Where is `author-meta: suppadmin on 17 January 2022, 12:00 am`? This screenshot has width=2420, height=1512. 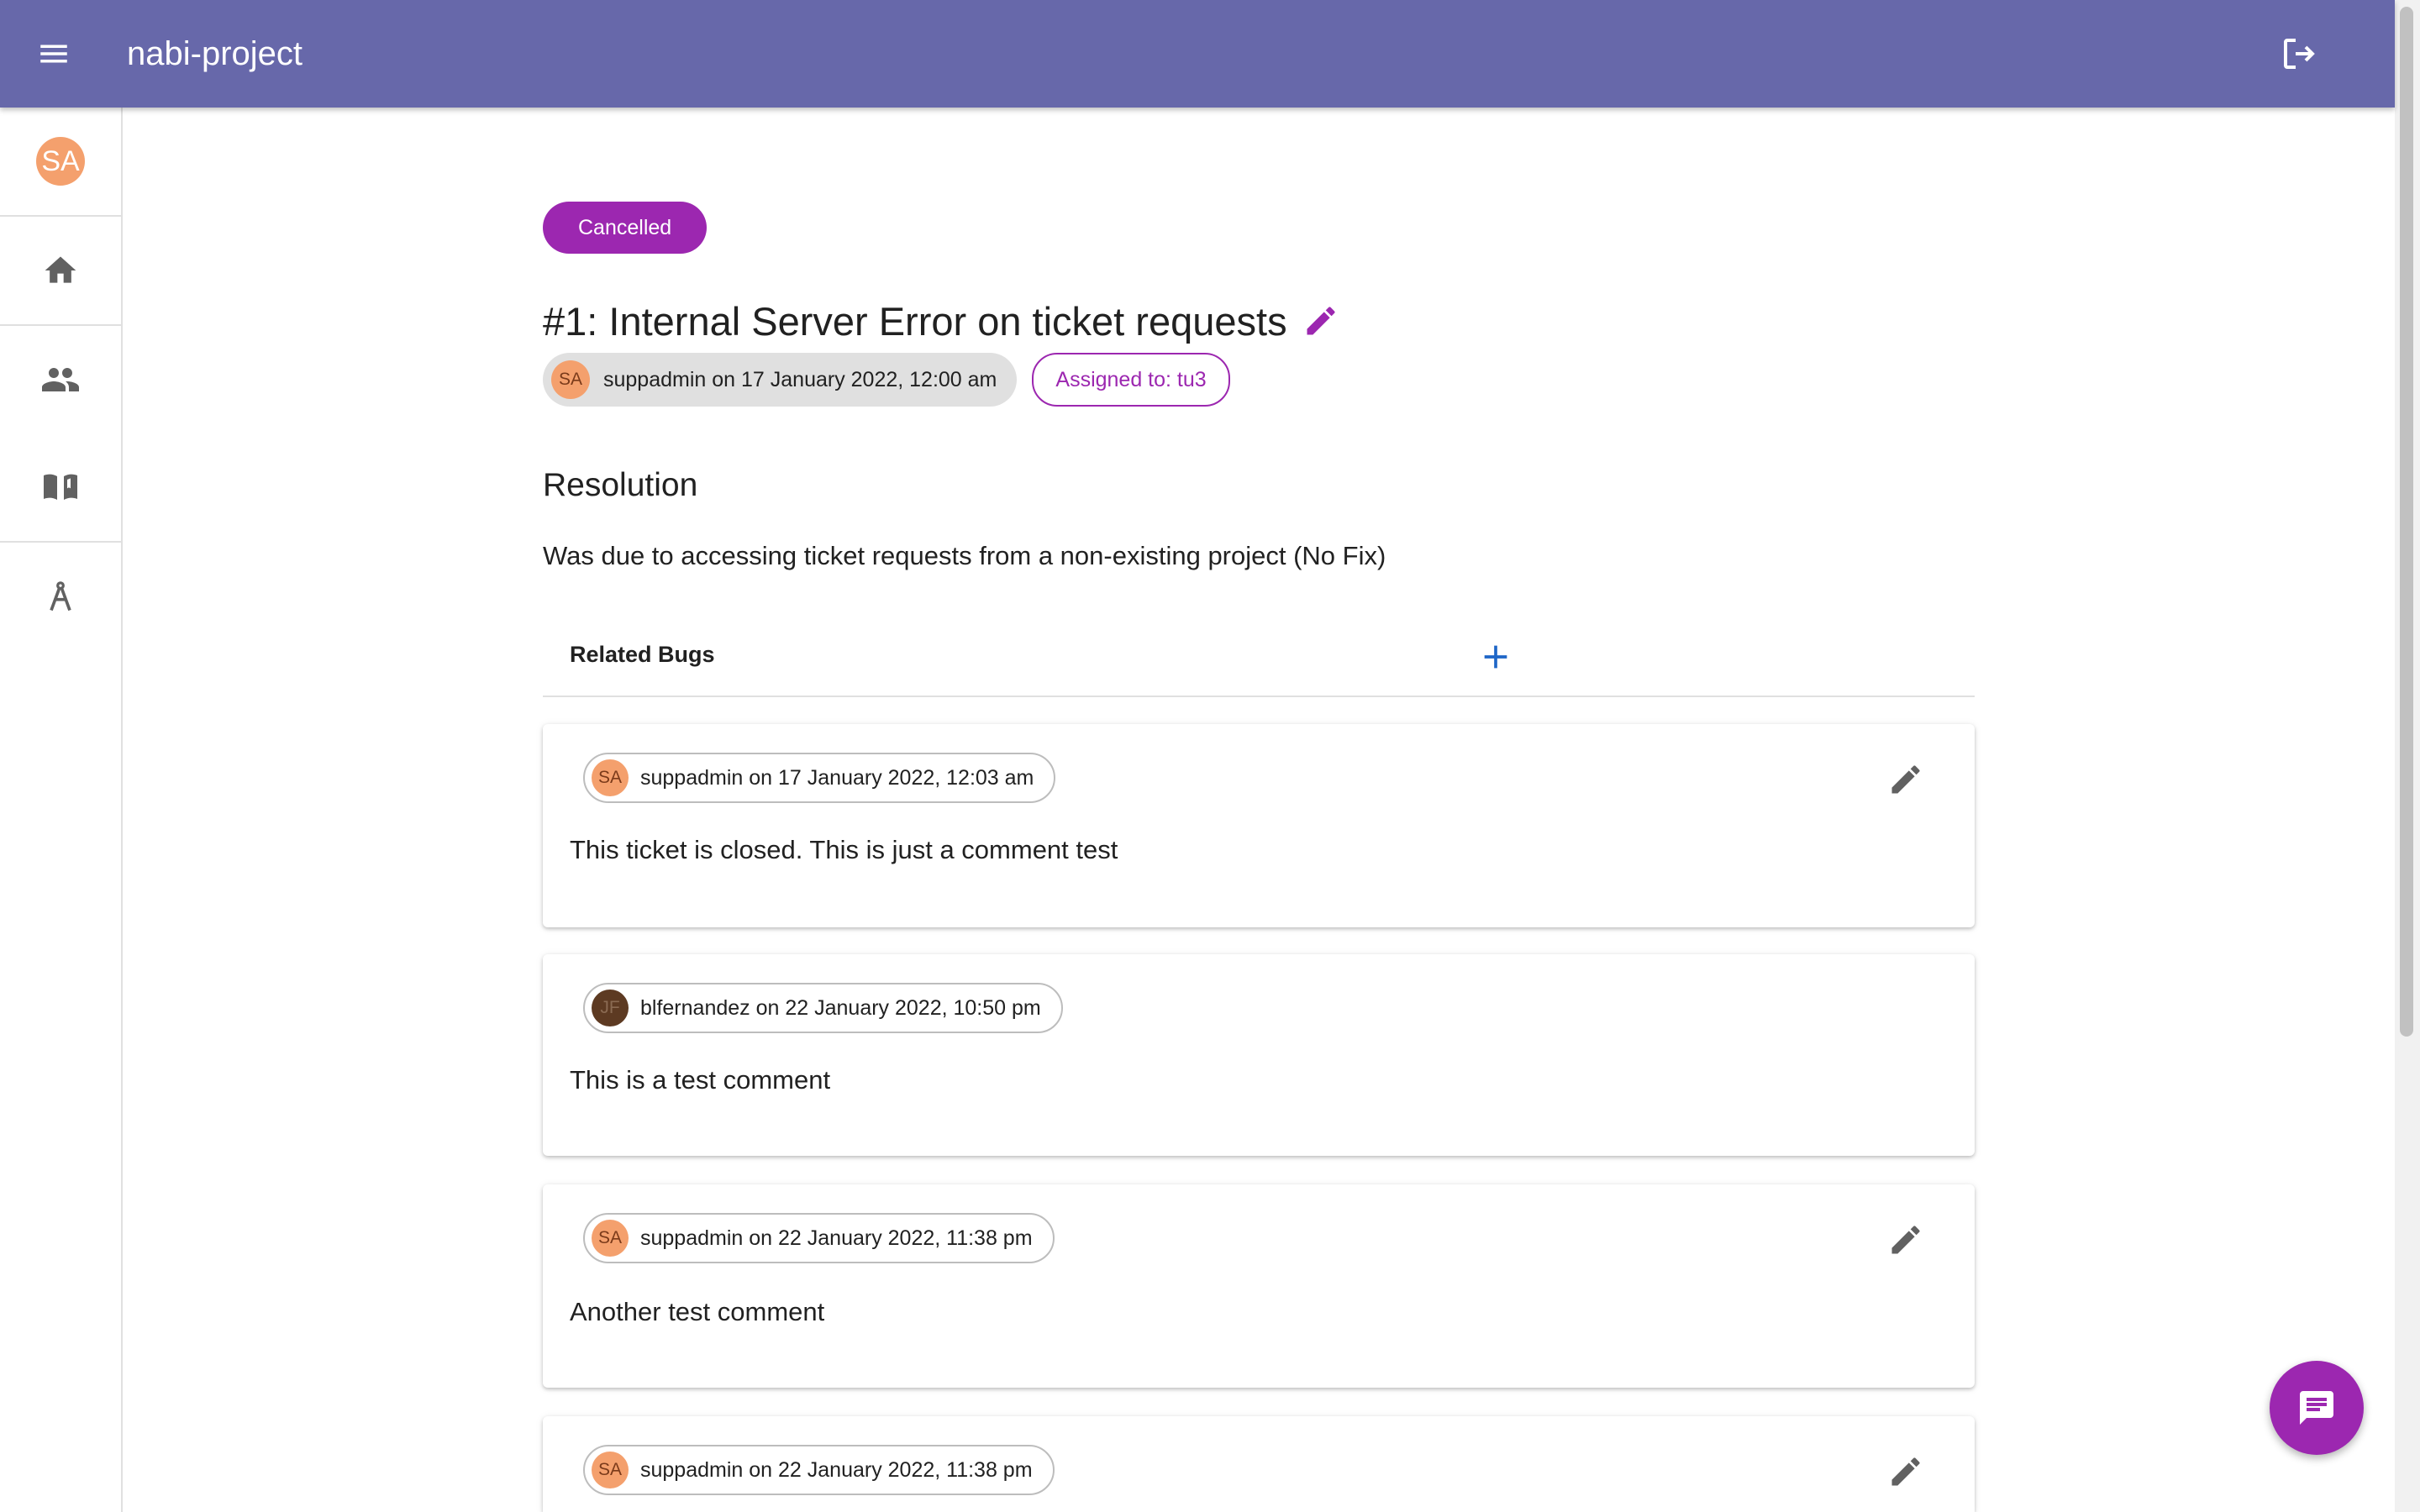
author-meta: suppadmin on 17 January 2022, 12:00 am is located at coordinates (800, 379).